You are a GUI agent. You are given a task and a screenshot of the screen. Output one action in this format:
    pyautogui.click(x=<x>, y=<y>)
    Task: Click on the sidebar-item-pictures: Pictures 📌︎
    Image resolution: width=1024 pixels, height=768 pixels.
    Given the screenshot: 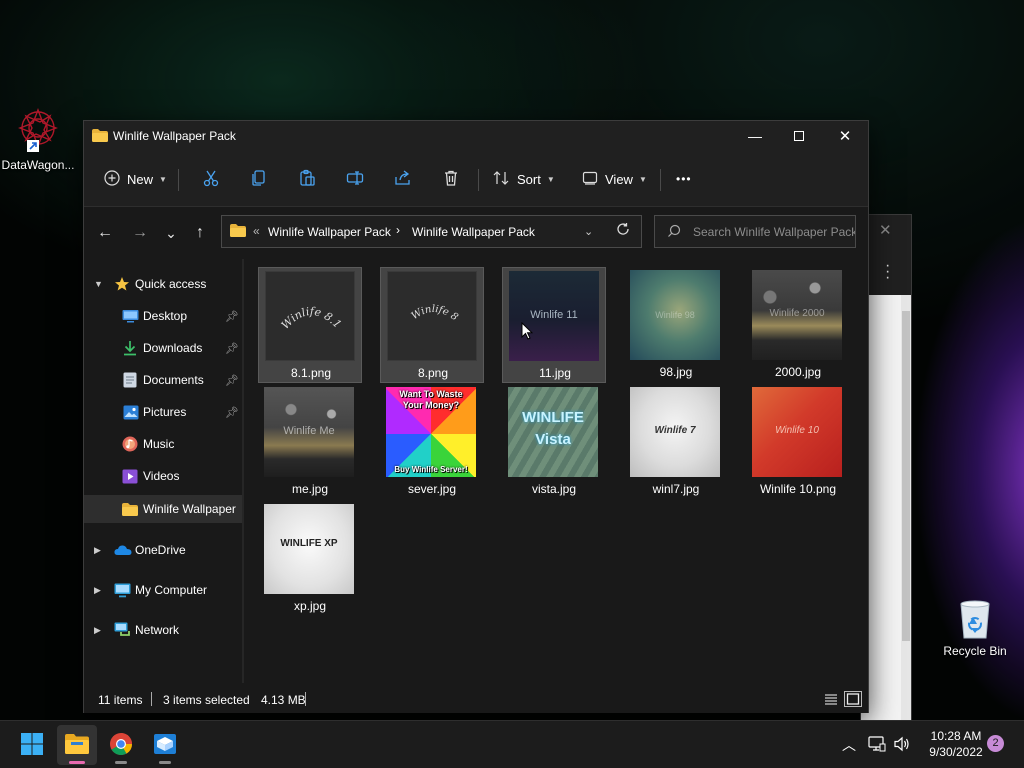 What is the action you would take?
    pyautogui.click(x=163, y=412)
    